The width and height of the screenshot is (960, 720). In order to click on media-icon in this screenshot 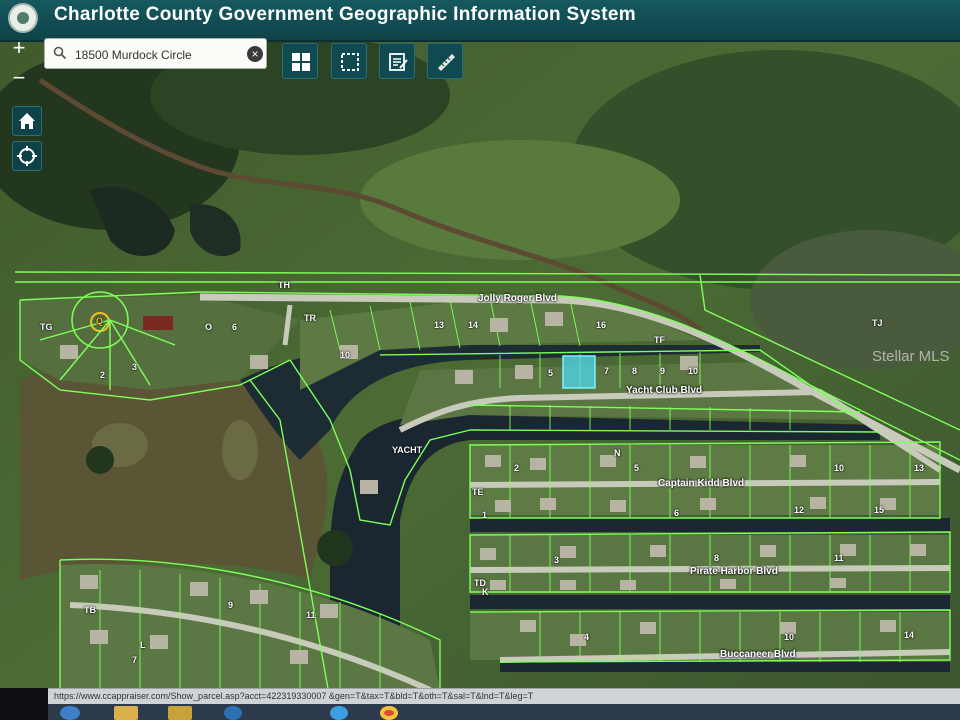, I will do `click(180, 713)`.